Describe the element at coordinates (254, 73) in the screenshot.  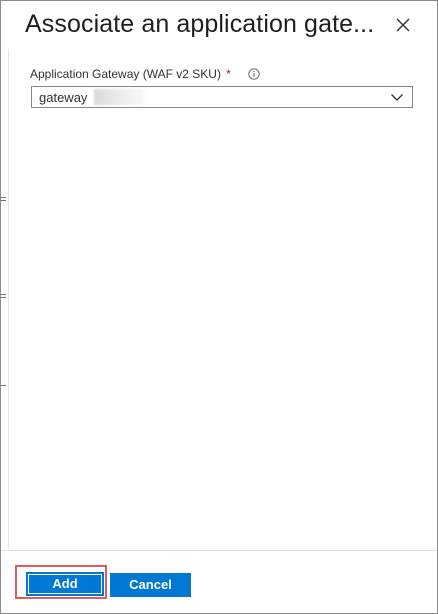
I see `info-icon` at that location.